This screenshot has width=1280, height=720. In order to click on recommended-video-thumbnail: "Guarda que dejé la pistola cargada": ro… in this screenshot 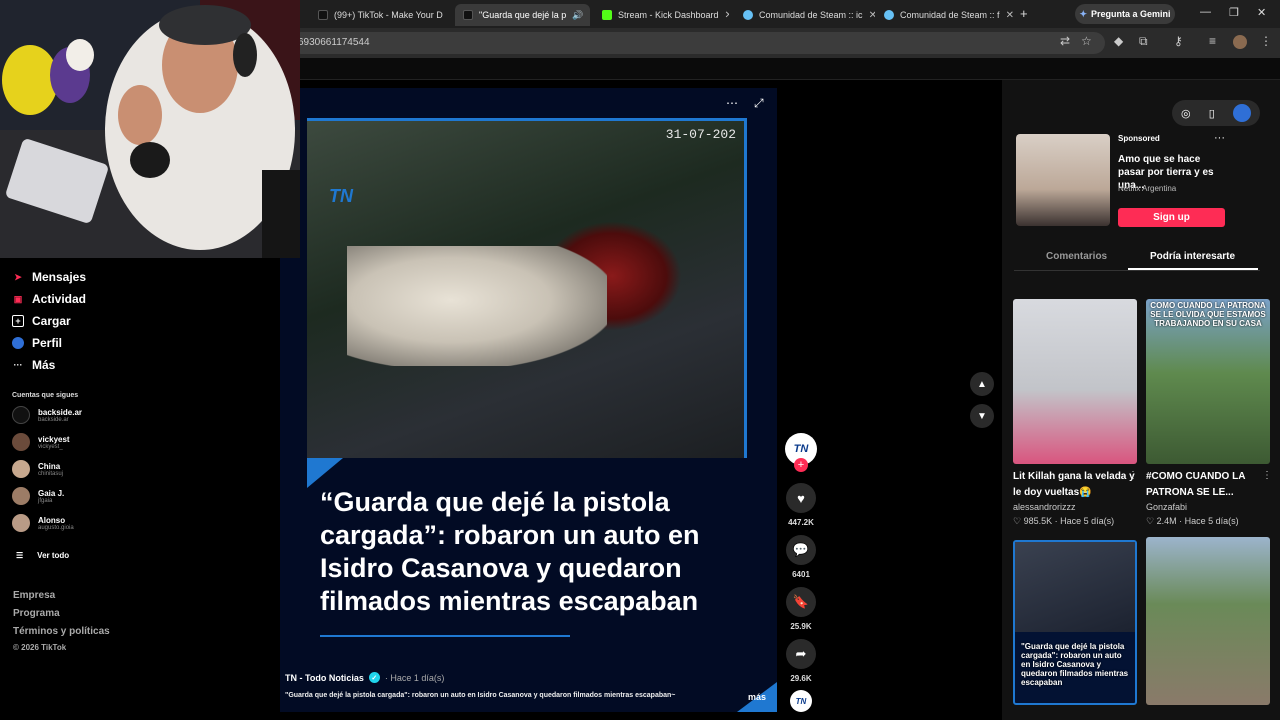, I will do `click(1075, 622)`.